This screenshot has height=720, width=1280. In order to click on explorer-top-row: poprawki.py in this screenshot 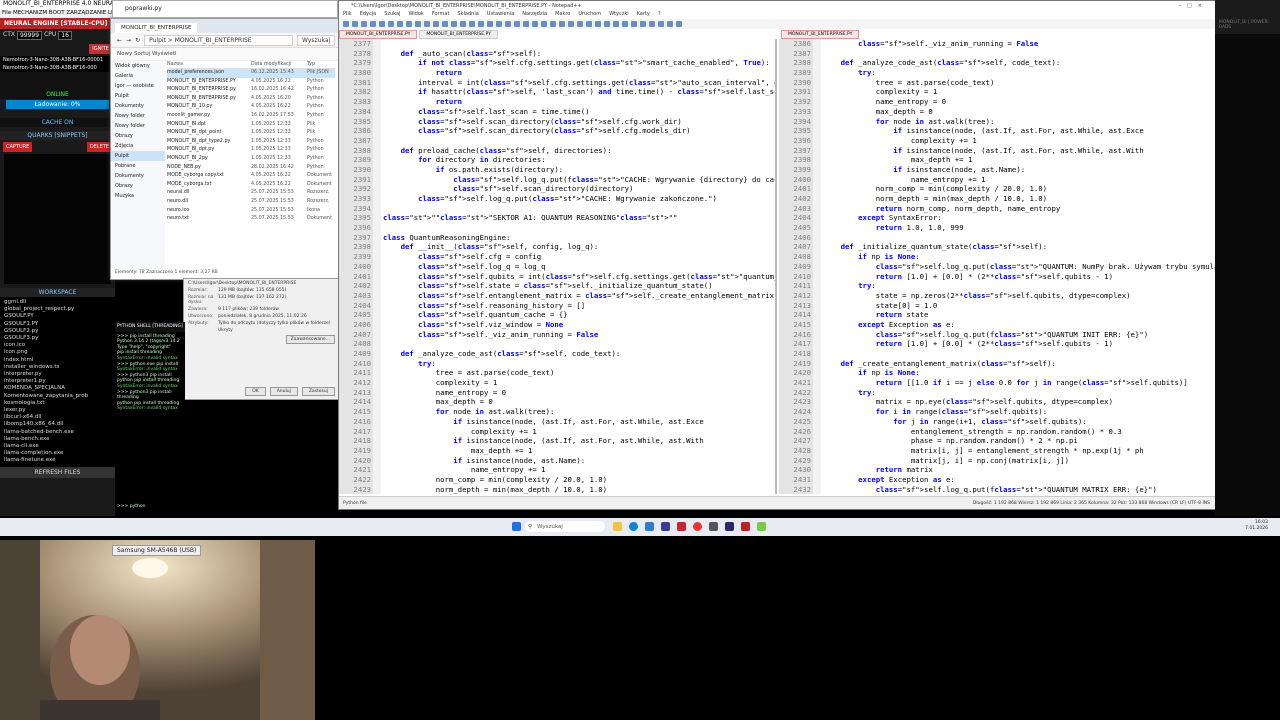, I will do `click(225, 9)`.